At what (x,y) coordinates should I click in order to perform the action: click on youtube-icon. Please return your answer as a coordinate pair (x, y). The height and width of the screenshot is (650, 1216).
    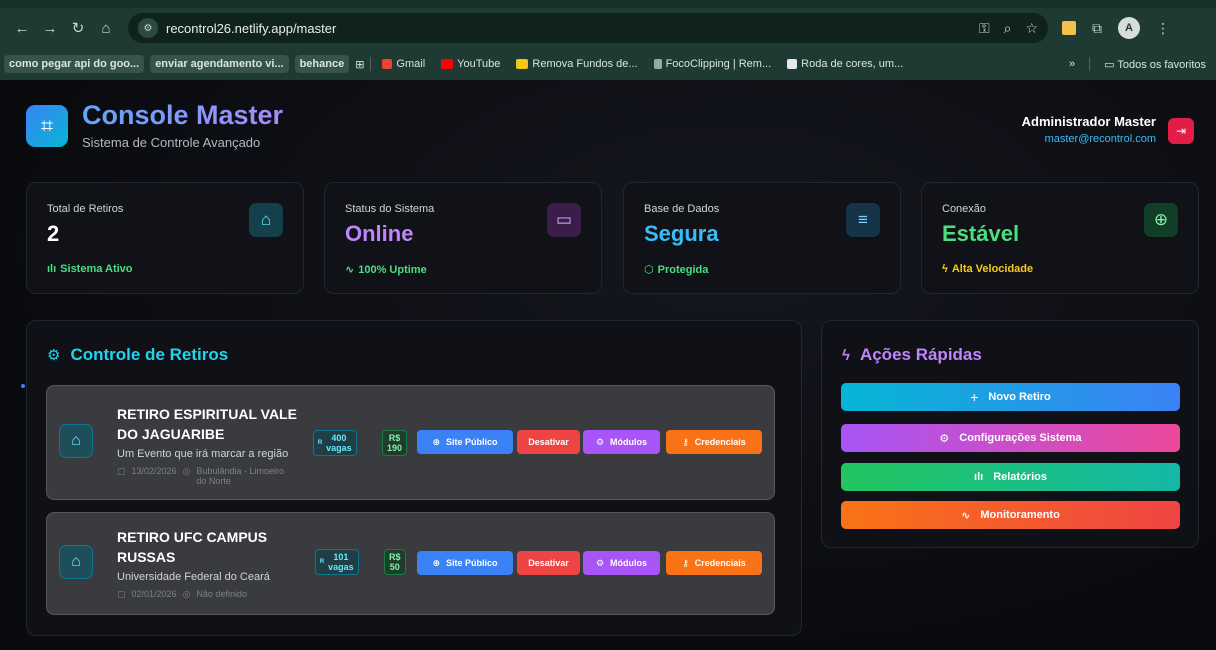
    Looking at the image, I should click on (447, 64).